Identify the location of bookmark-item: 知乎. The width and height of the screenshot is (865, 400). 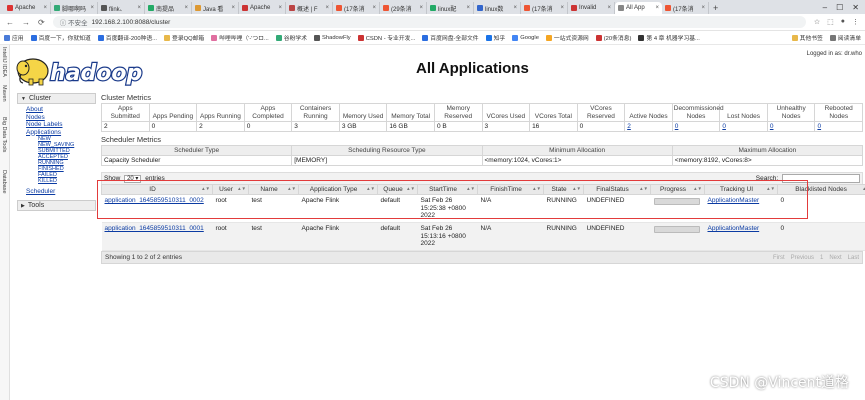
(495, 37).